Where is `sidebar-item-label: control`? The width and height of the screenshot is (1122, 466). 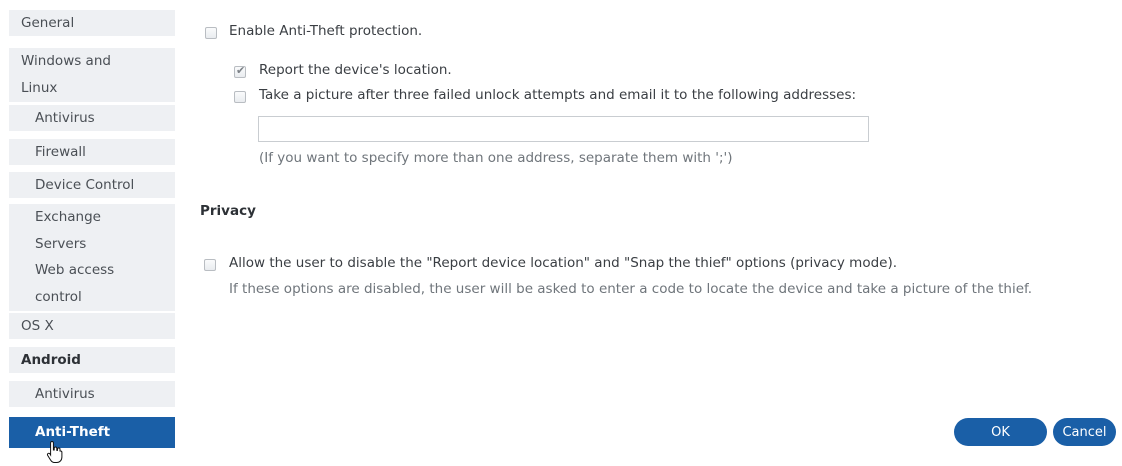
sidebar-item-label: control is located at coordinates (58, 297).